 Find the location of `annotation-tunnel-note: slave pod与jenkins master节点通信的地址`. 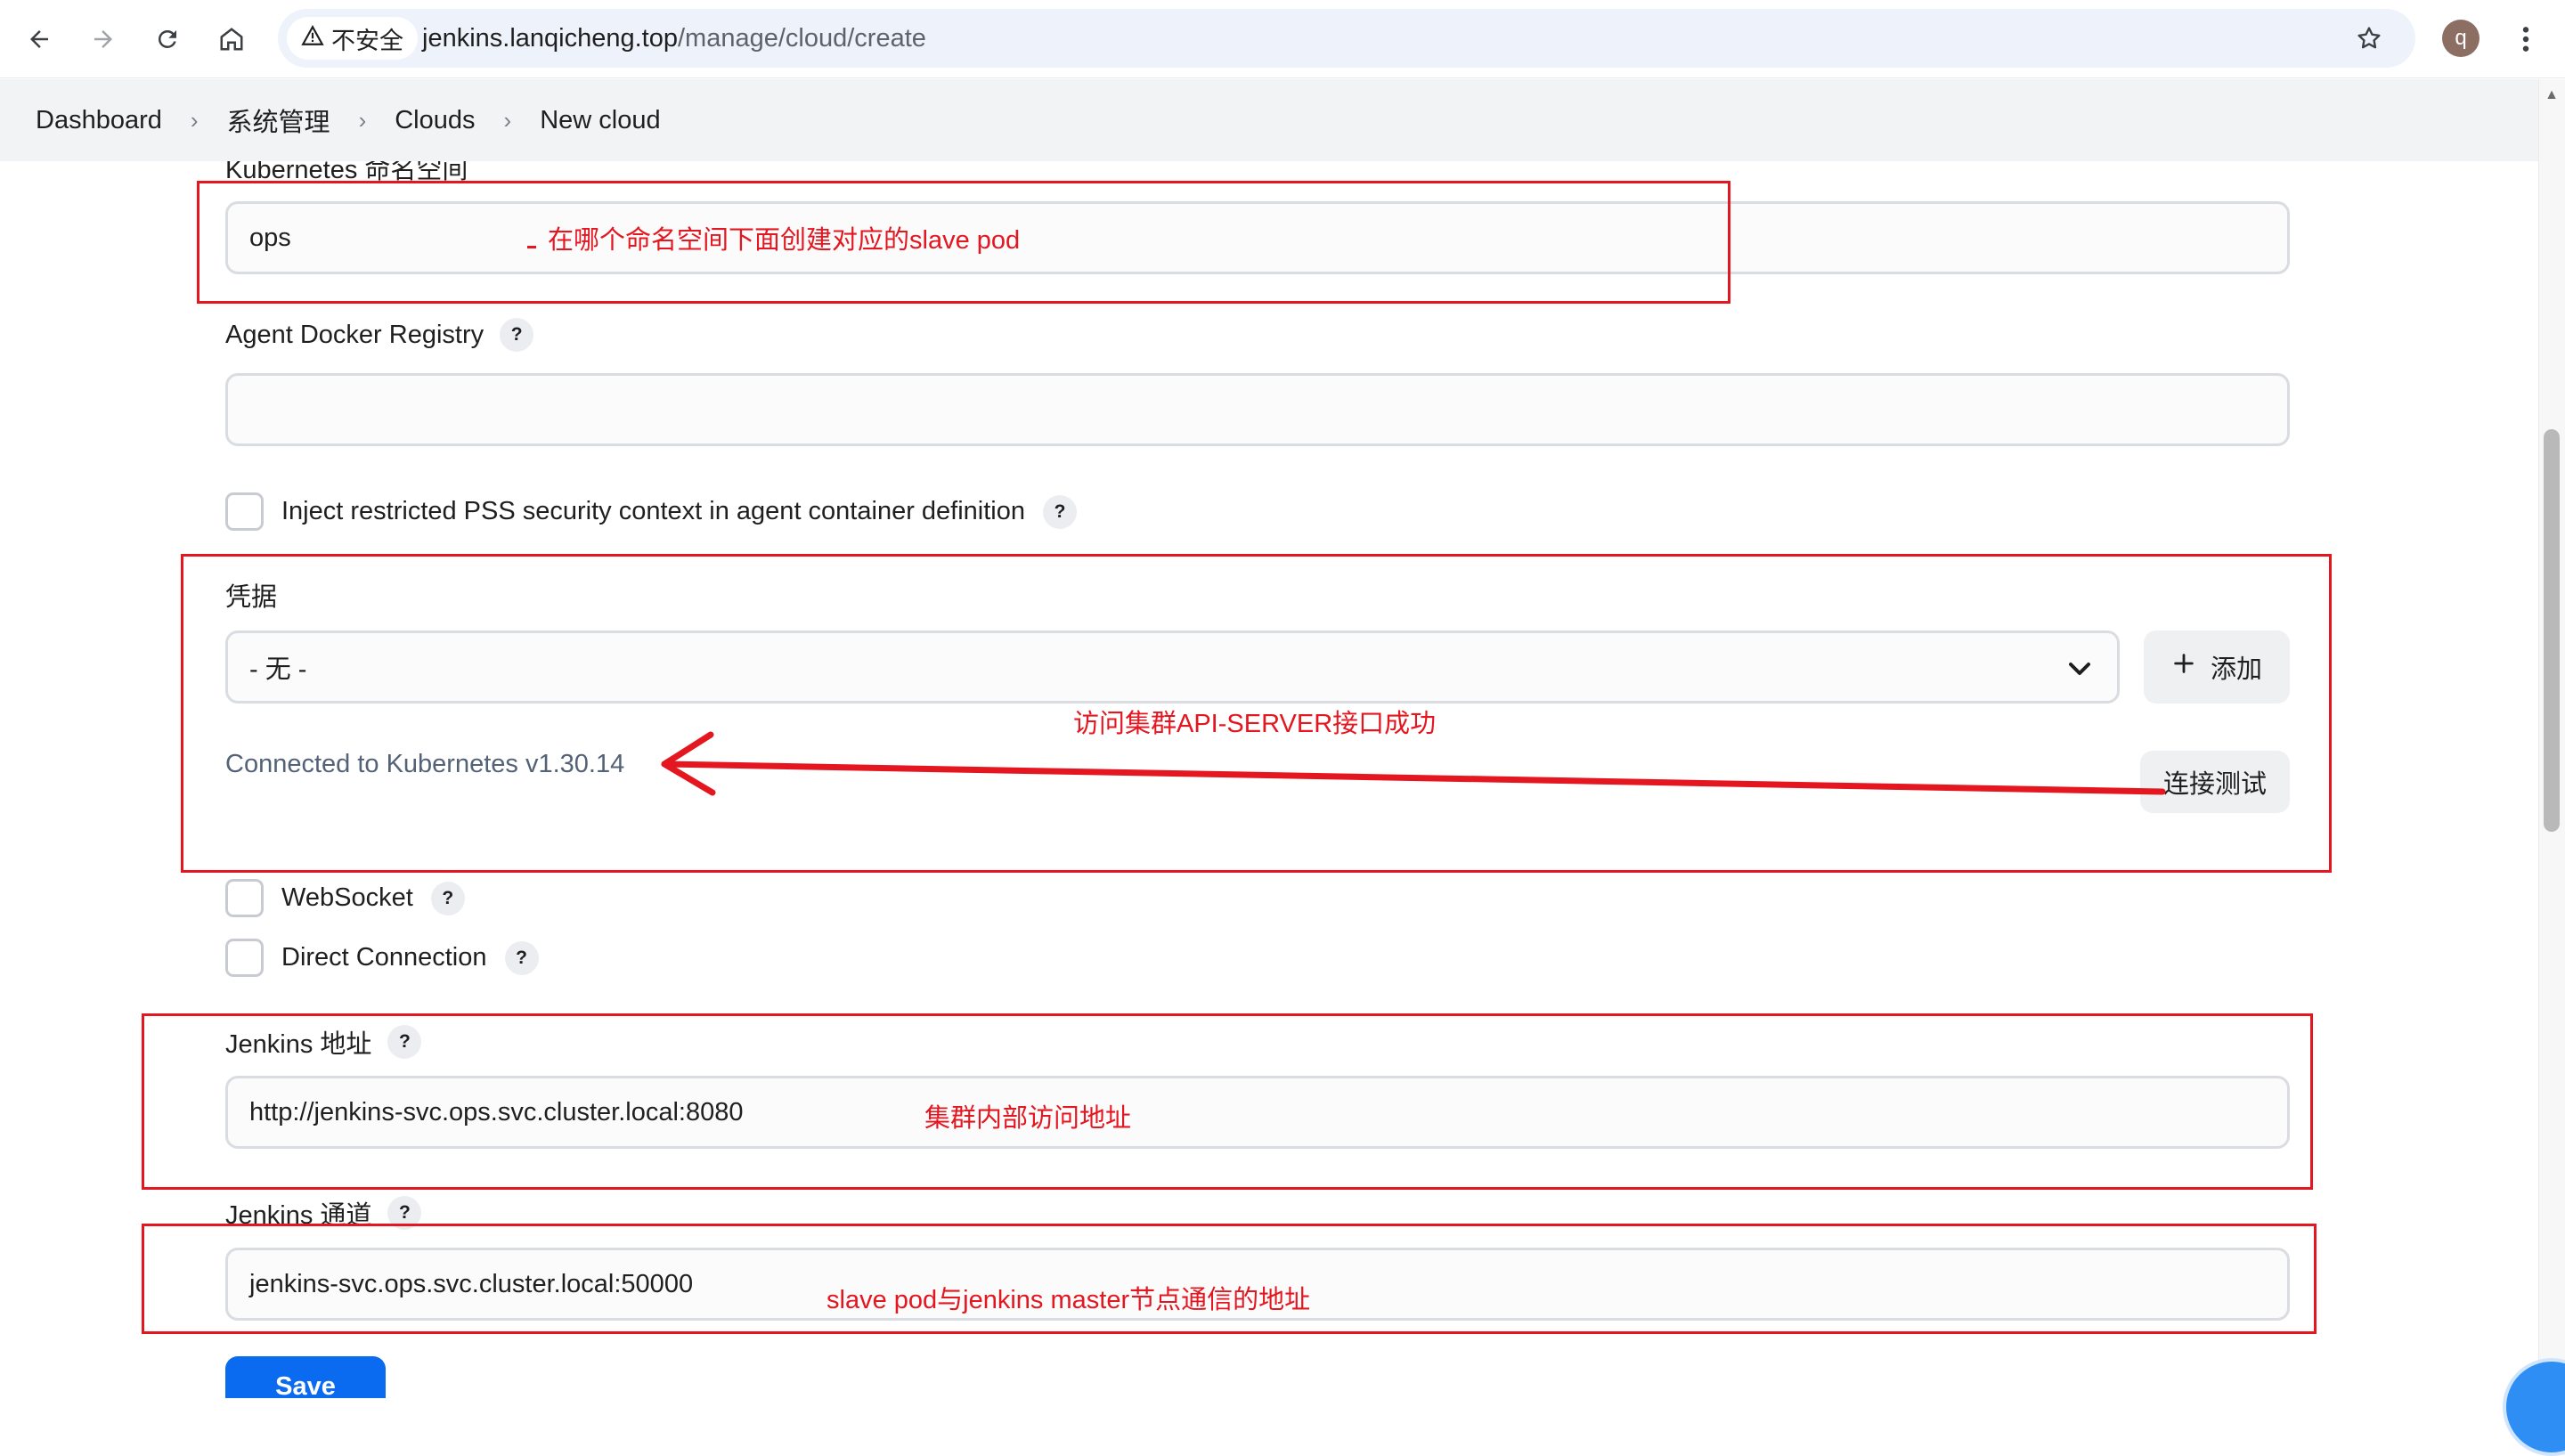

annotation-tunnel-note: slave pod与jenkins master节点通信的地址 is located at coordinates (1068, 1300).